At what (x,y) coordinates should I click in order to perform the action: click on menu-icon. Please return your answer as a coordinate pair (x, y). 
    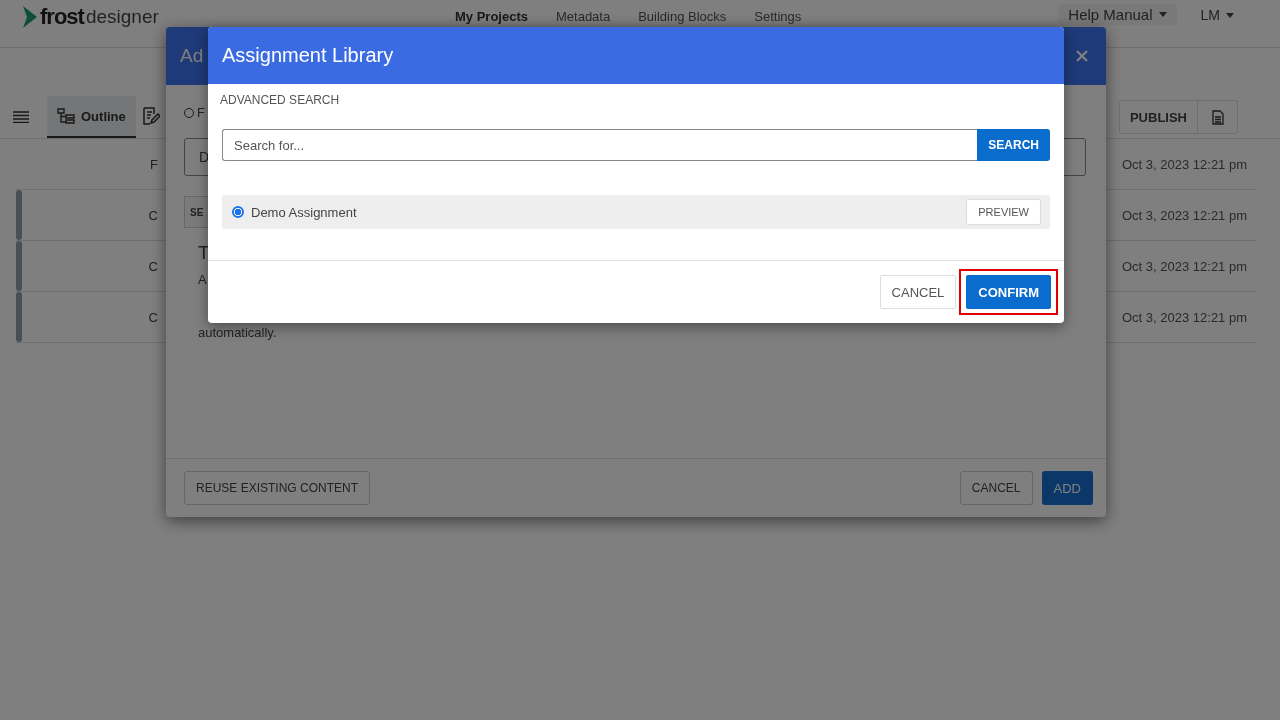
    Looking at the image, I should click on (21, 117).